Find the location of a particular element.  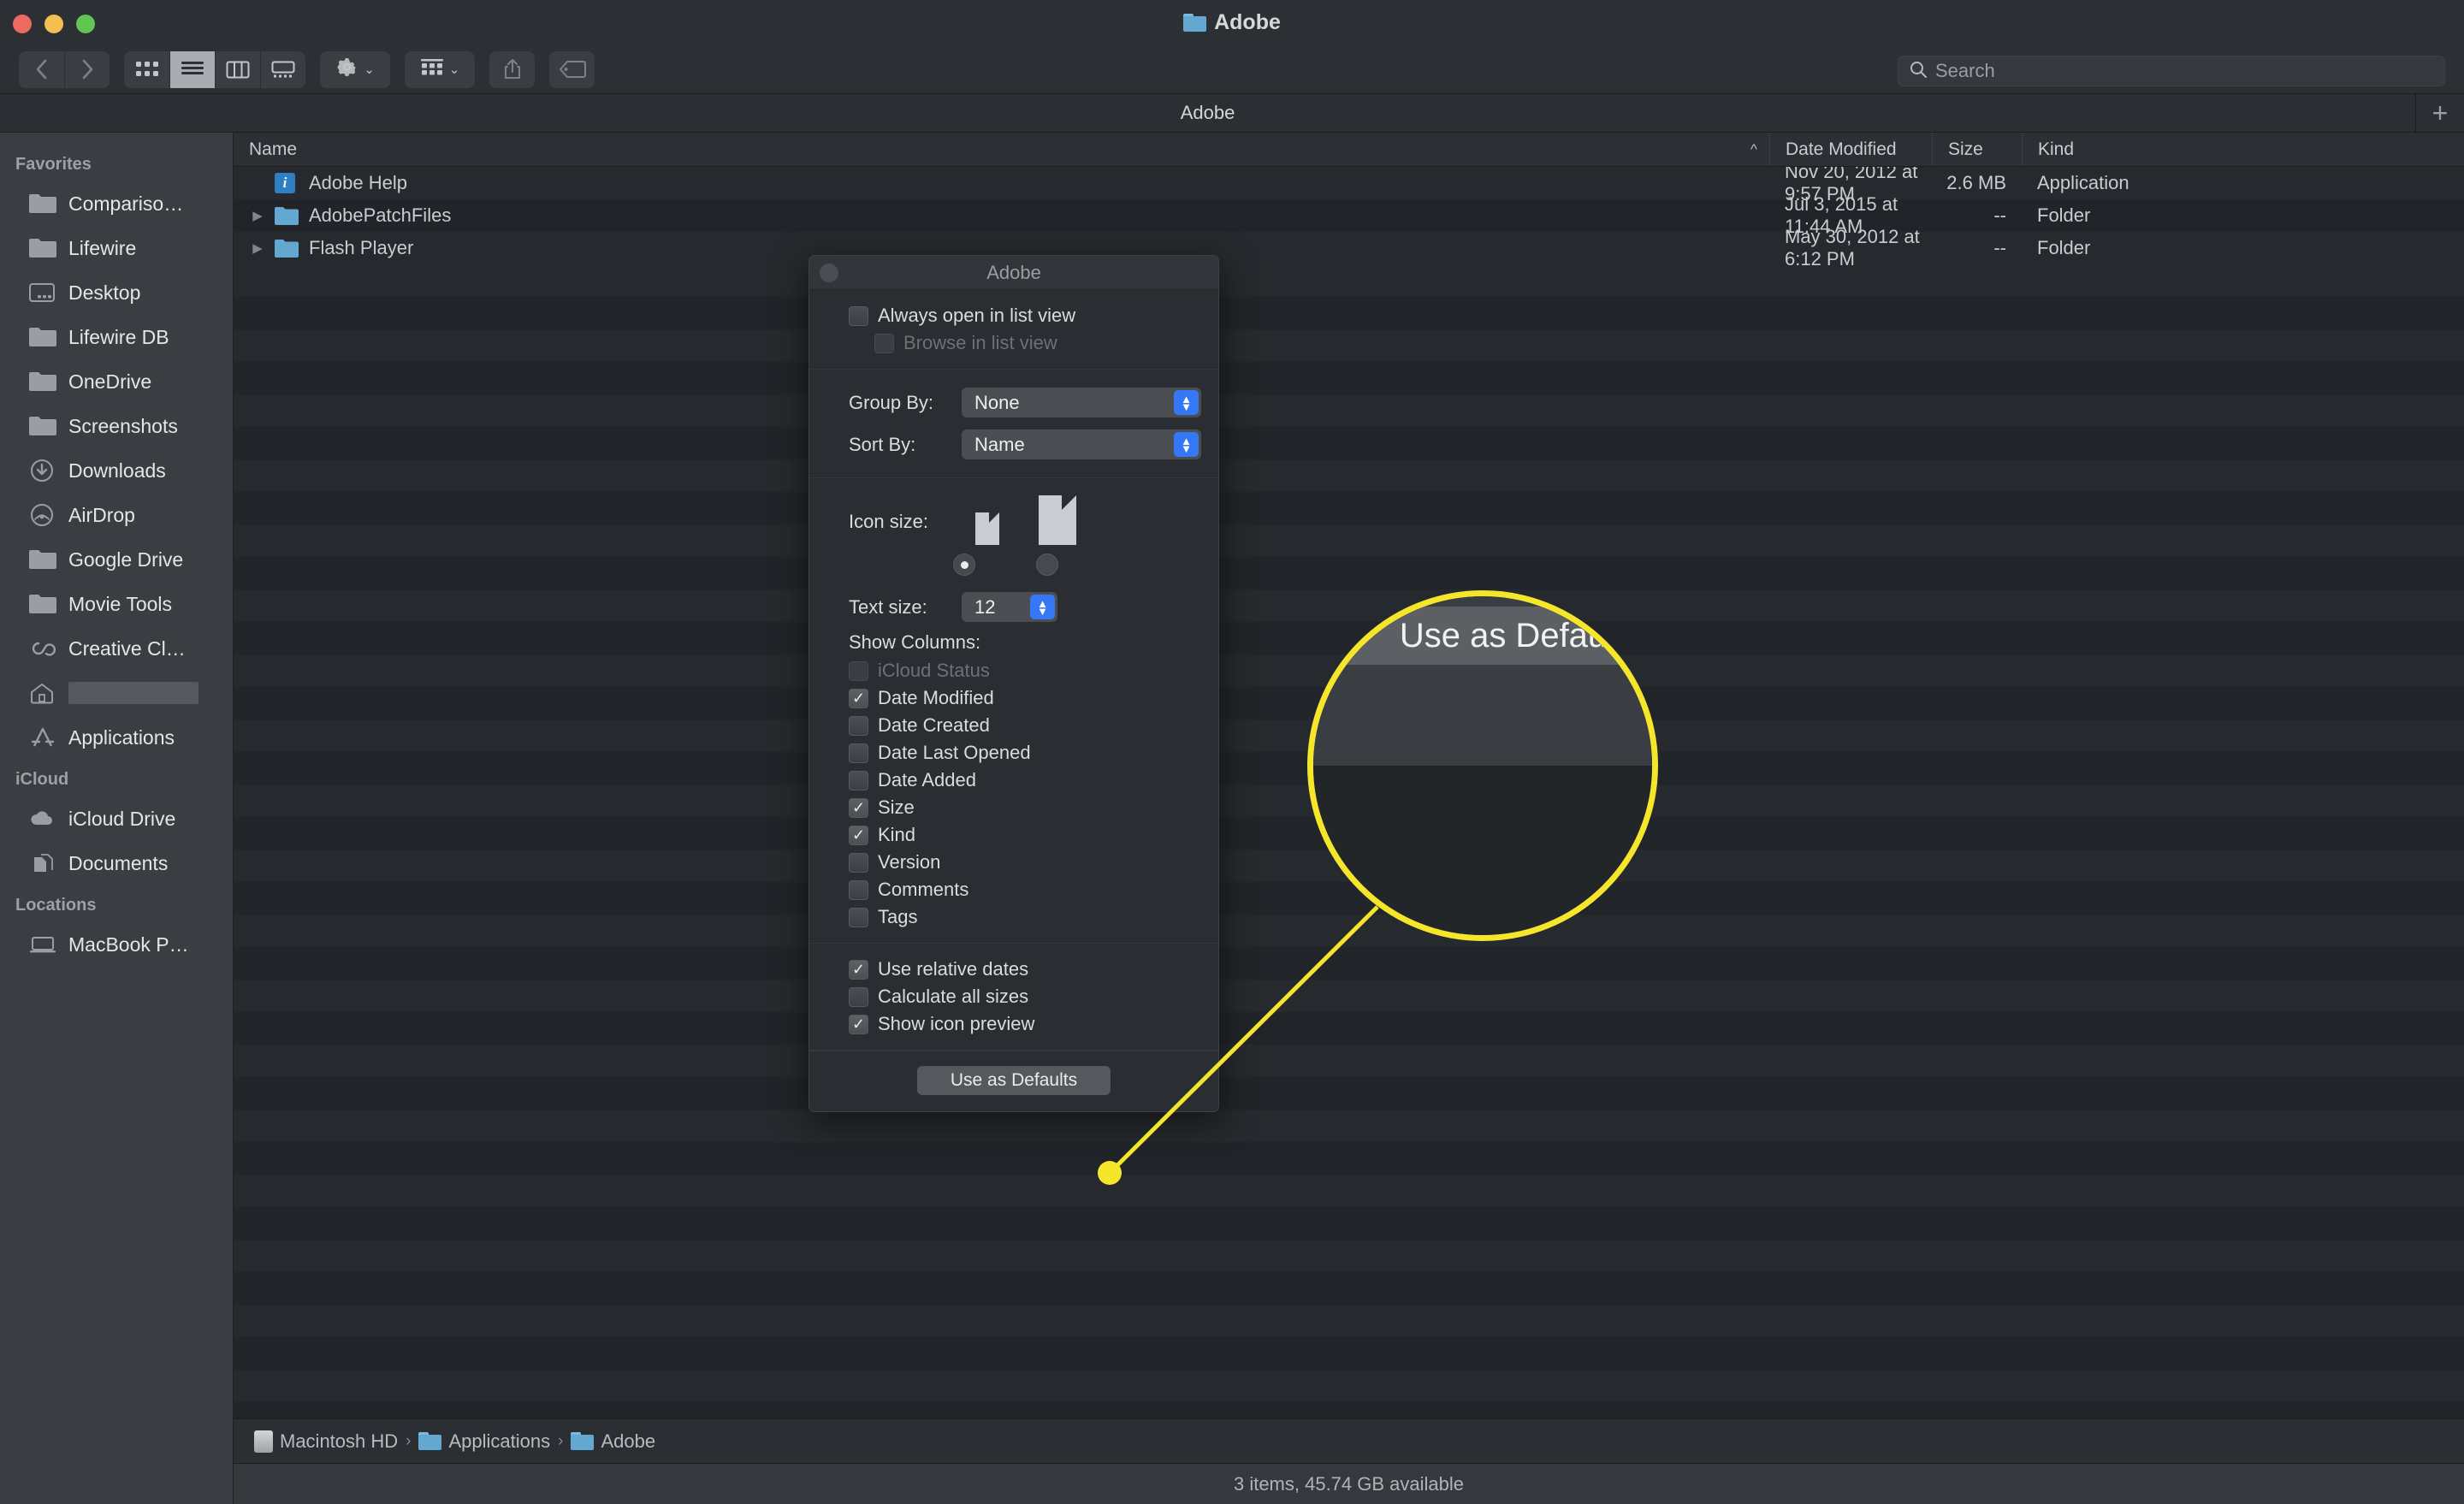

folder-icon is located at coordinates (42, 426).